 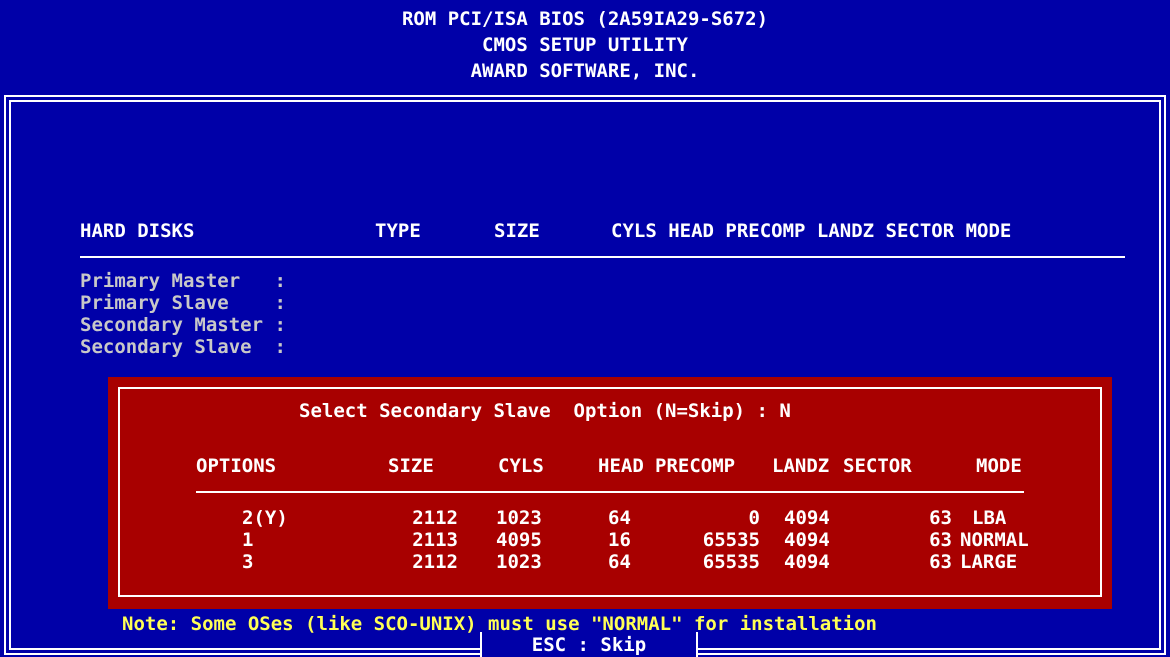 I want to click on col-hard-disks: HARD DISKS, so click(x=137, y=231).